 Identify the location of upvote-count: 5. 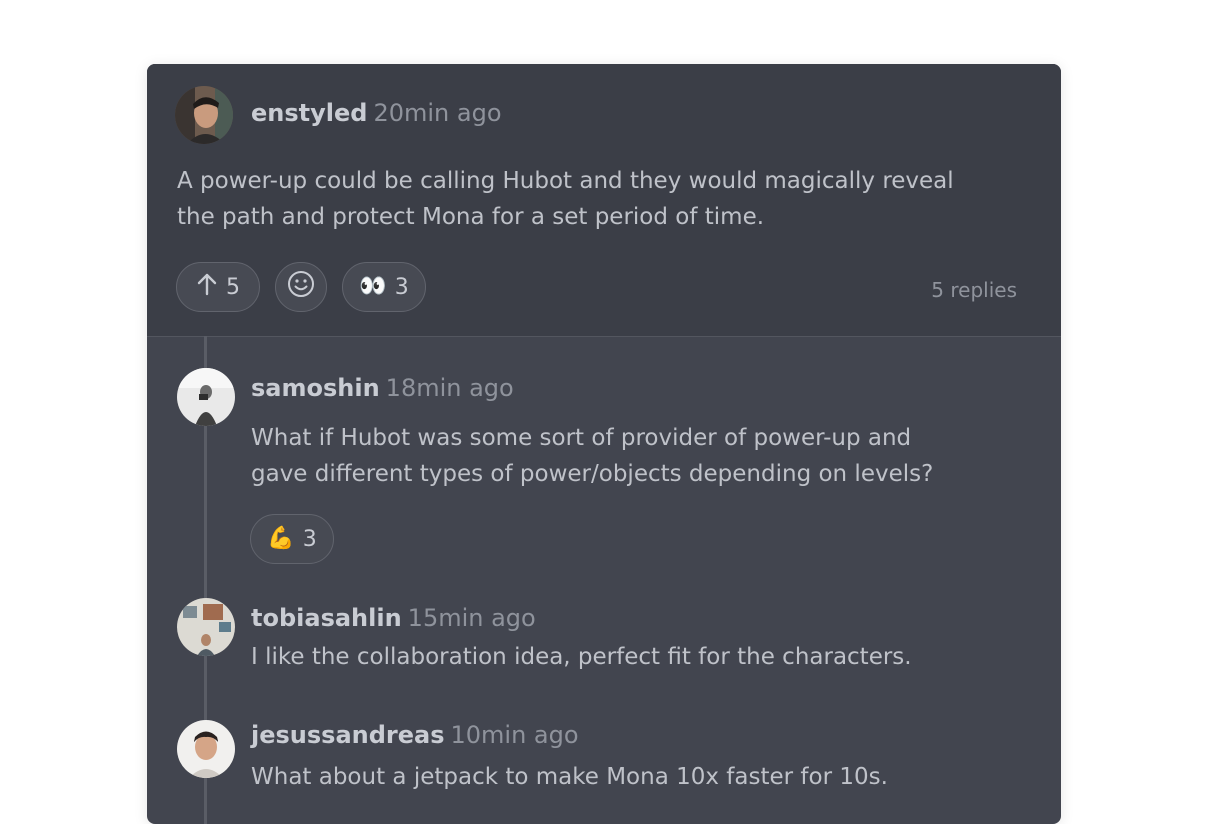
(233, 287).